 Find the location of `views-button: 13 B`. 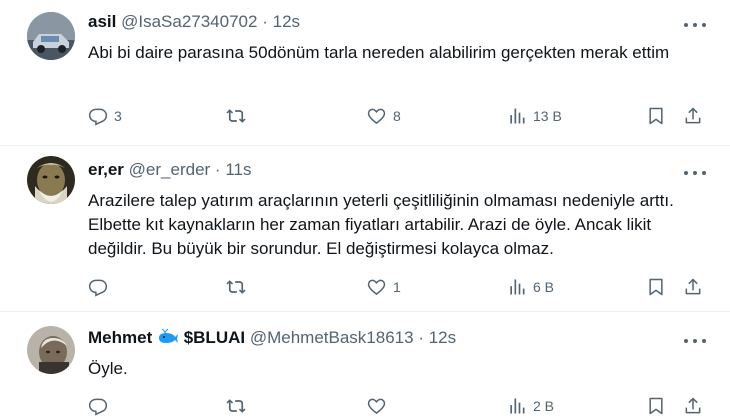

views-button: 13 B is located at coordinates (534, 116).